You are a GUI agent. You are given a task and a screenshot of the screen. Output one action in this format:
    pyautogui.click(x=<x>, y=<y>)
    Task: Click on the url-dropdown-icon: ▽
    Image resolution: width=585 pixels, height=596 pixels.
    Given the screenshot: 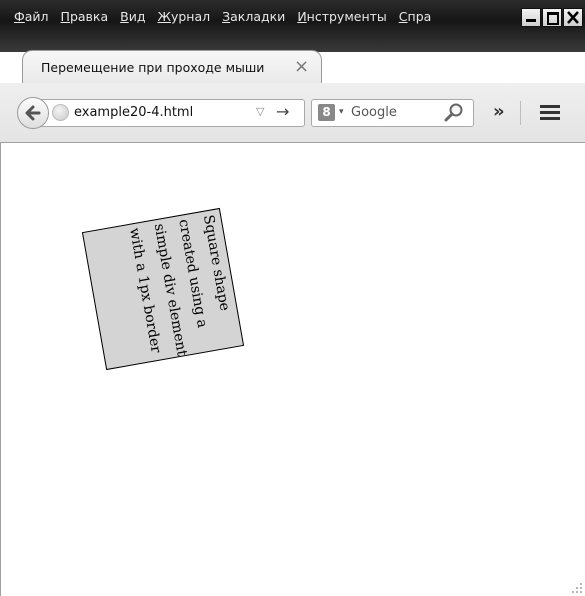 What is the action you would take?
    pyautogui.click(x=260, y=111)
    